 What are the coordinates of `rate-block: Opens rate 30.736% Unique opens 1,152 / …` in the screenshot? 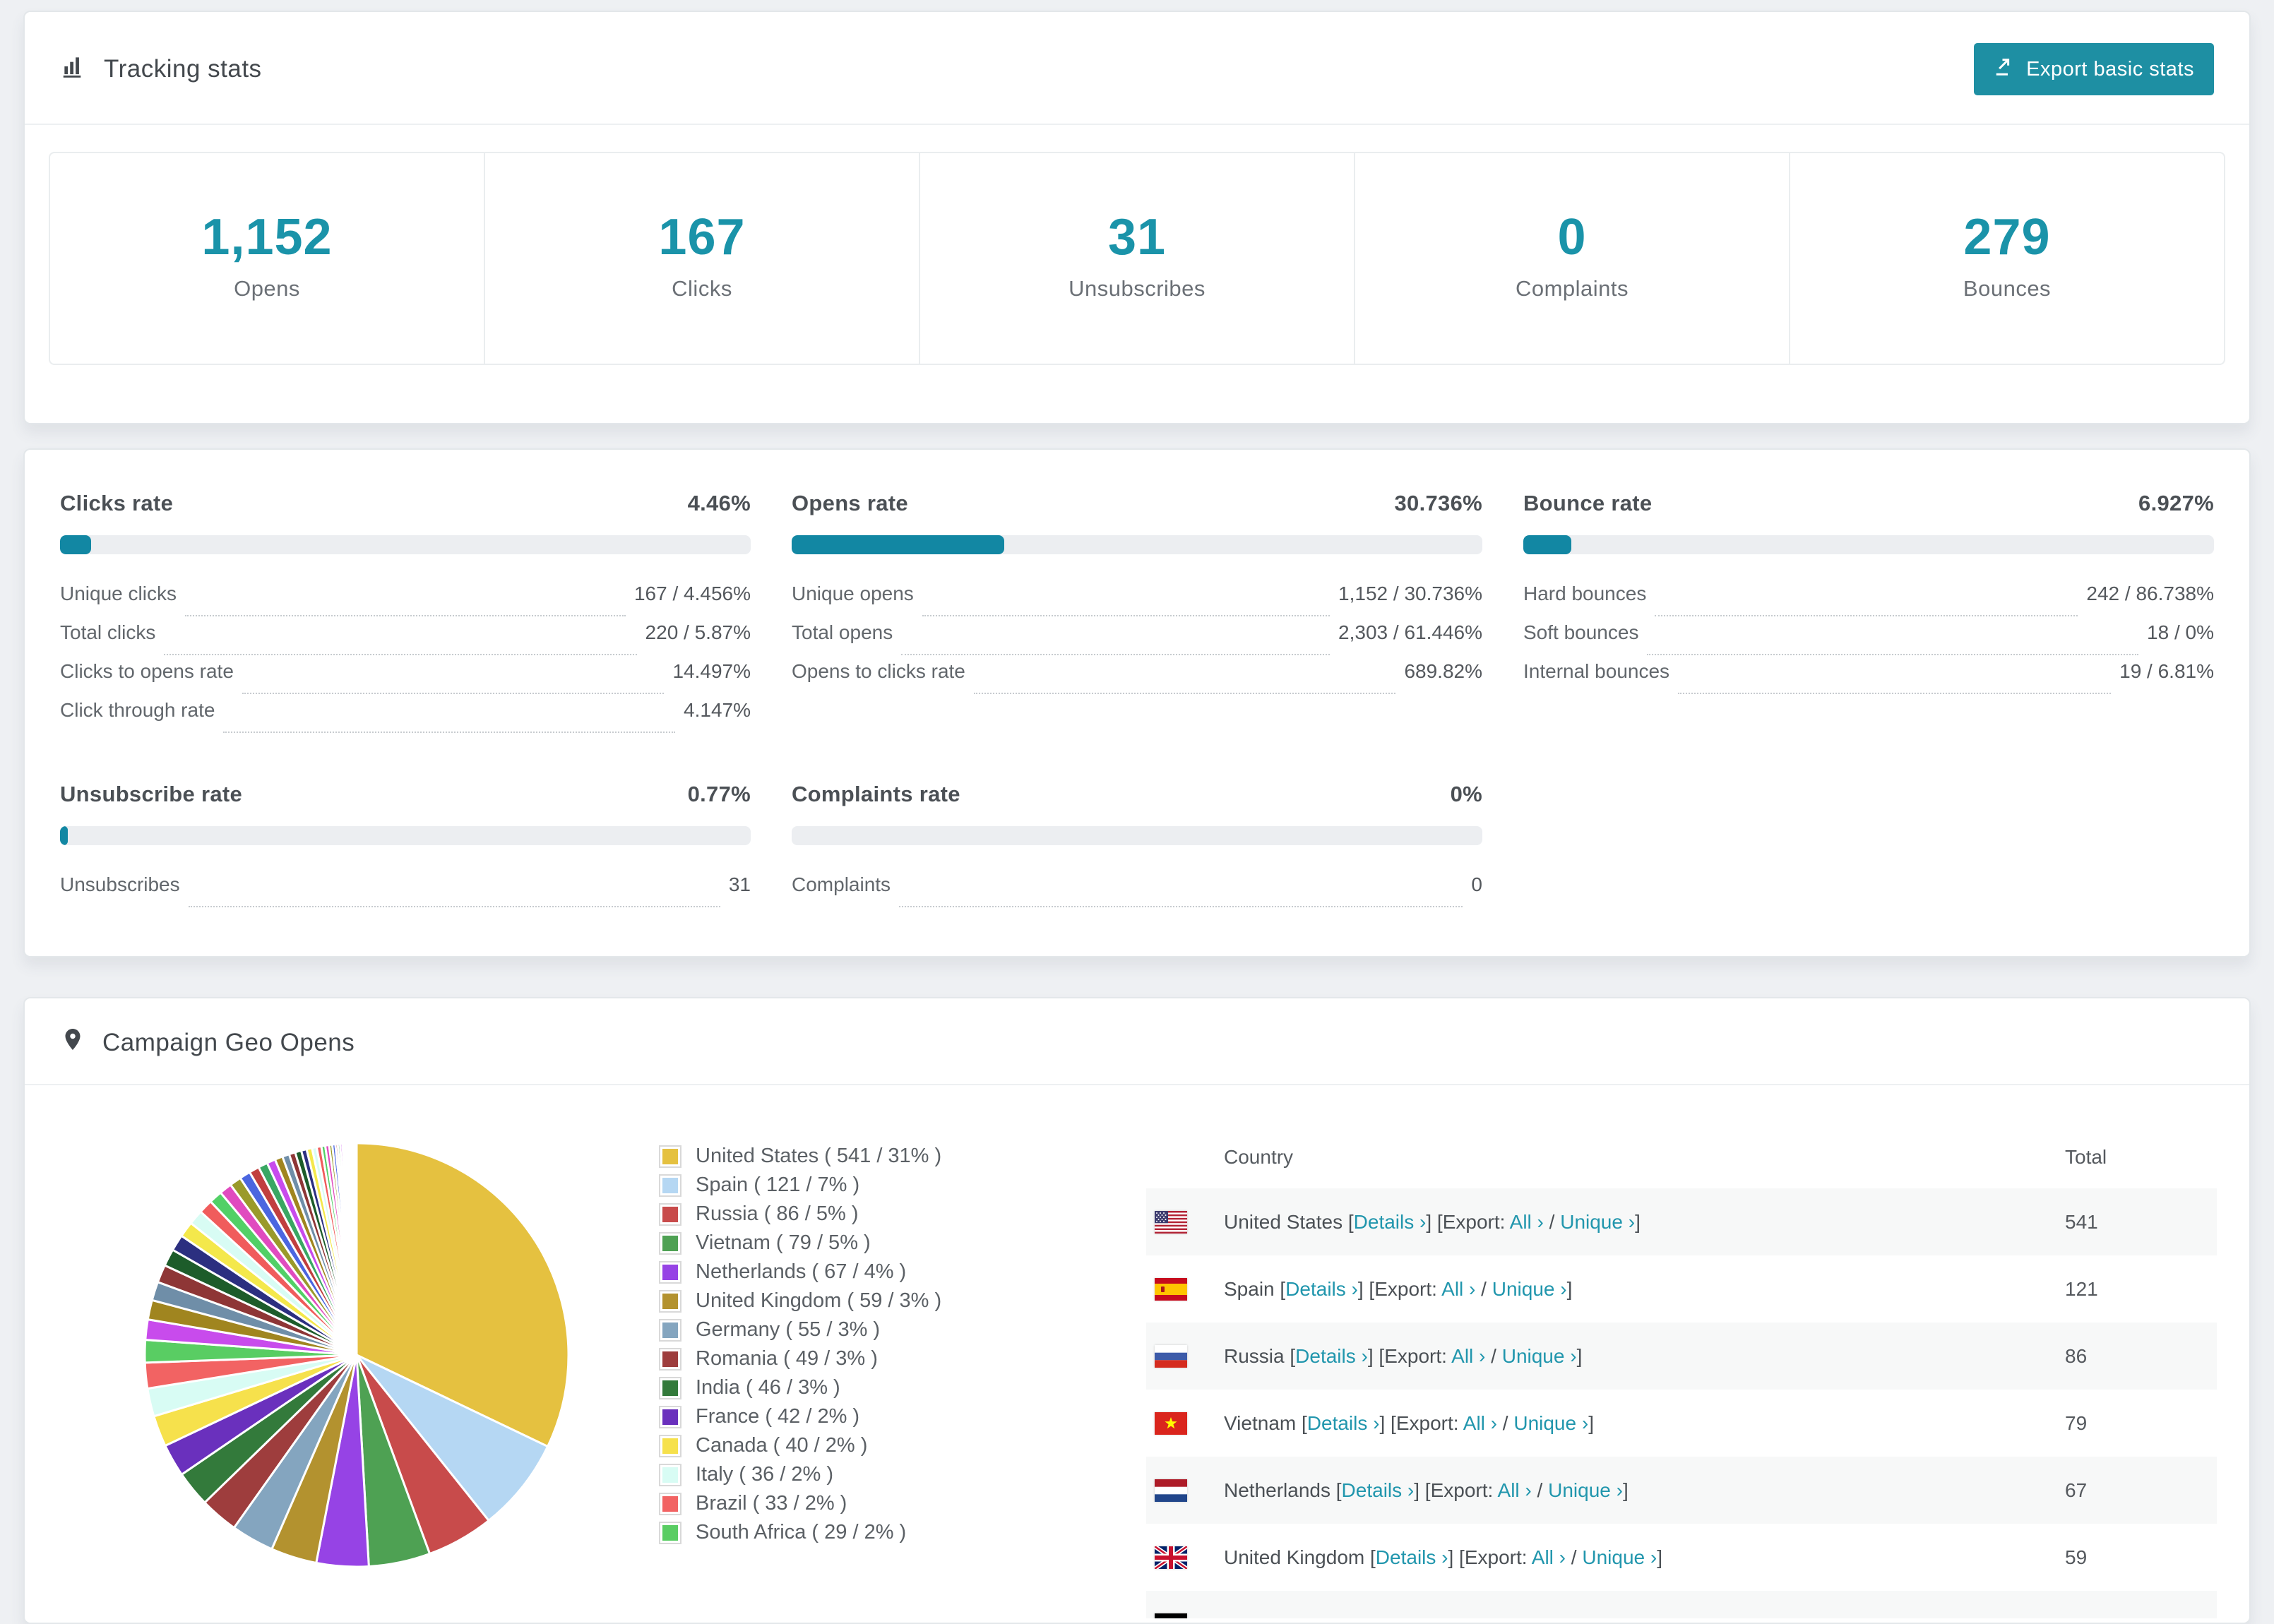 It's located at (1137, 614).